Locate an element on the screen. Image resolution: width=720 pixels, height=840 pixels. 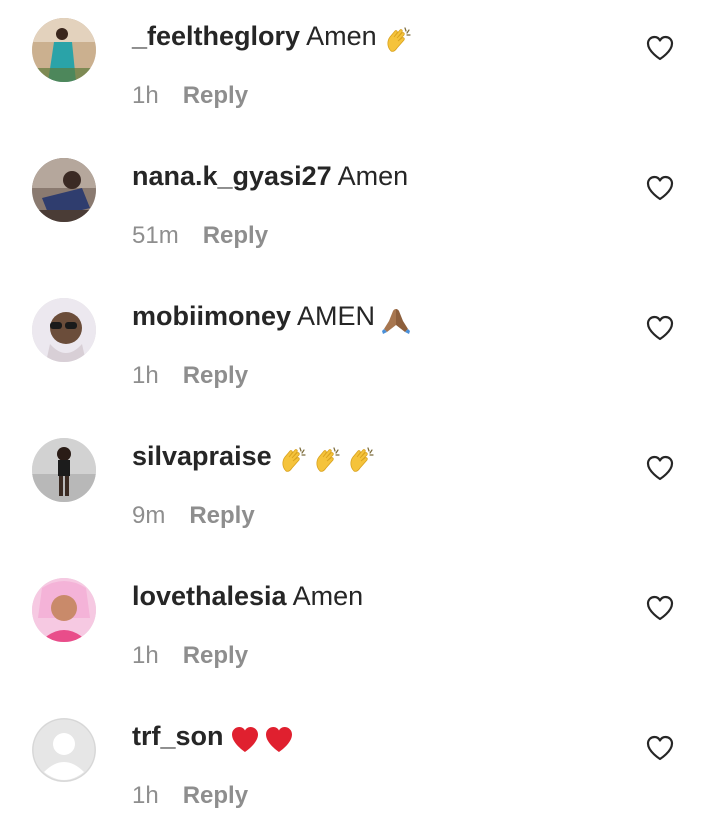
comment-body: mobiimoney AMEN is located at coordinates (273, 316).